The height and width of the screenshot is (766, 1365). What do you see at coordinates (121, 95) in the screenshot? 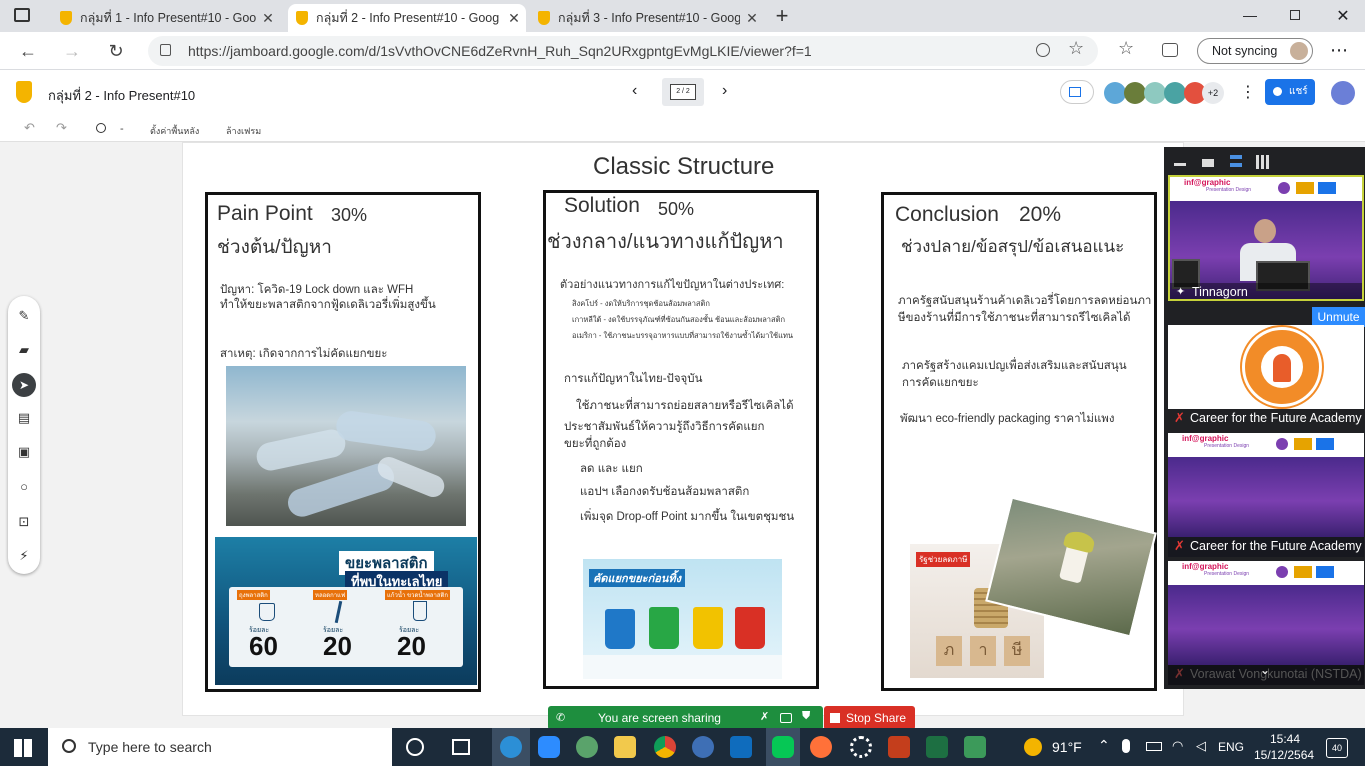
I see `jam-title: กลุ่มที่ 2 - Info Present#10` at bounding box center [121, 95].